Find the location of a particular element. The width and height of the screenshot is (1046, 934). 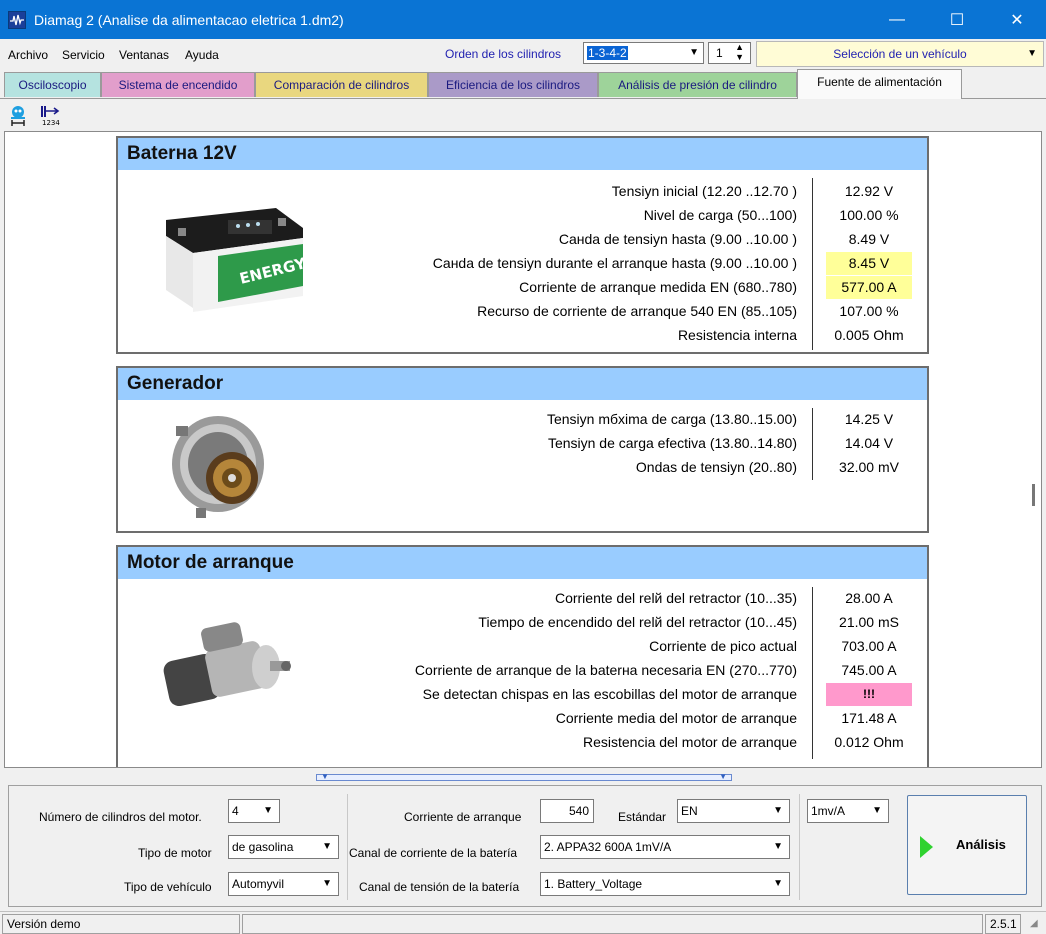

app-icon is located at coordinates (17, 19).